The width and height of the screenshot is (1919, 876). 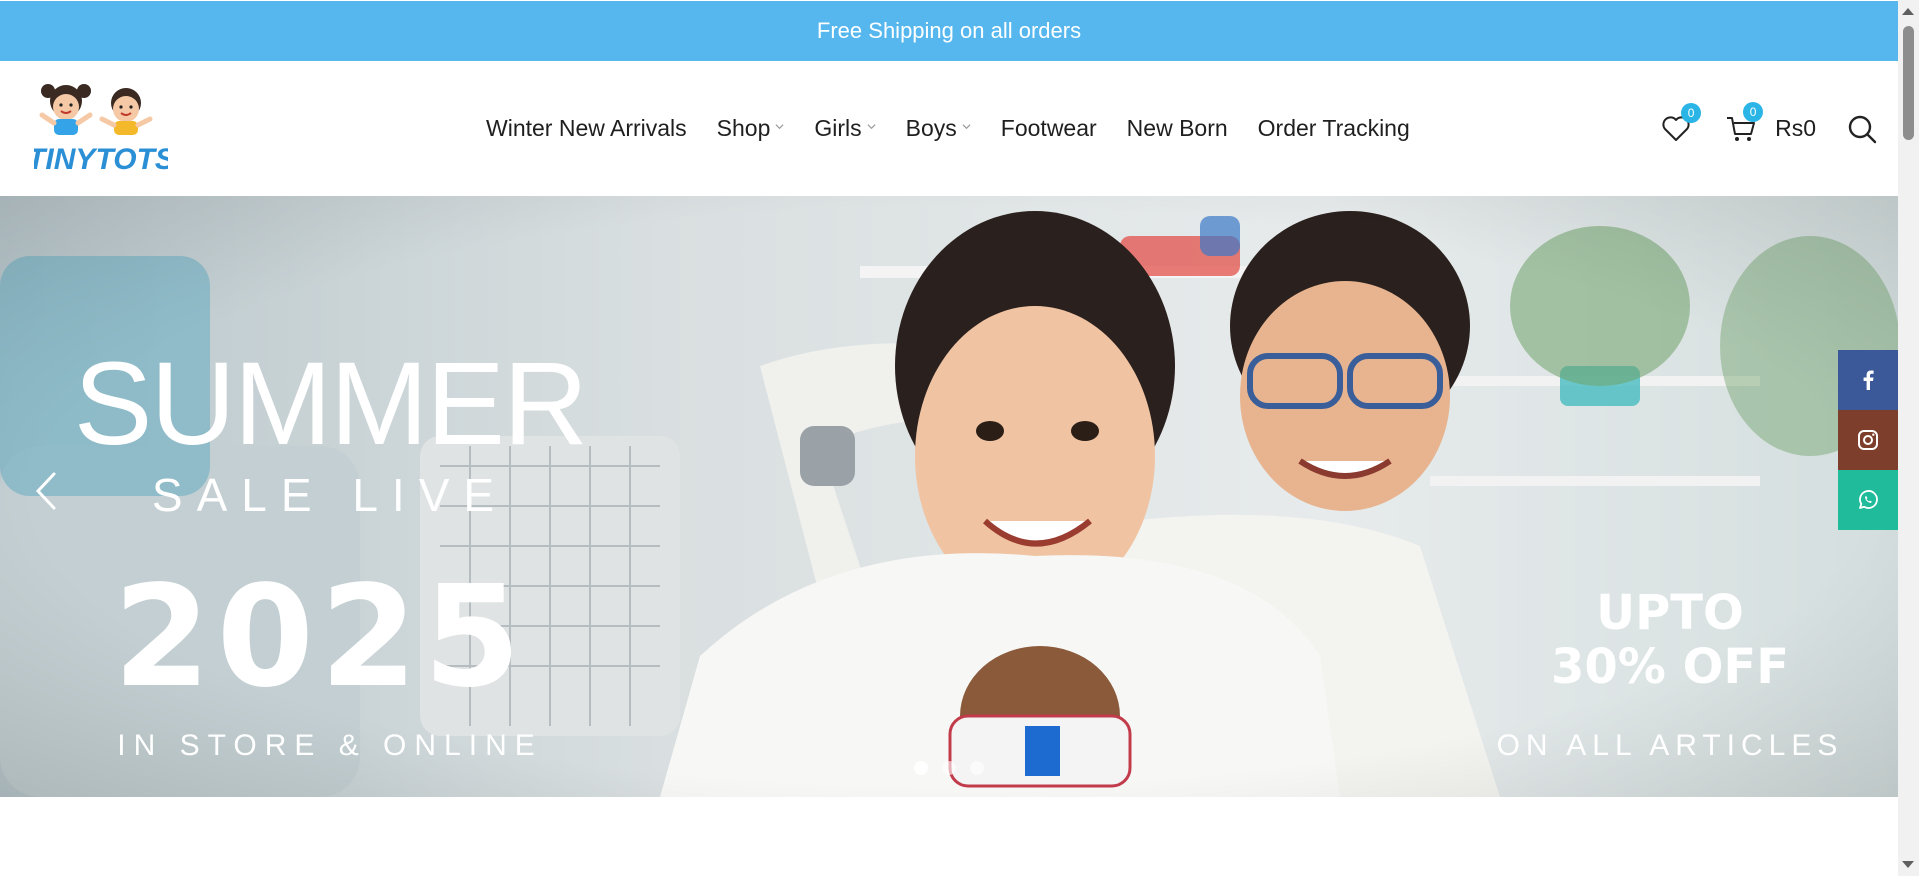 I want to click on chevron-left-icon, so click(x=45, y=491).